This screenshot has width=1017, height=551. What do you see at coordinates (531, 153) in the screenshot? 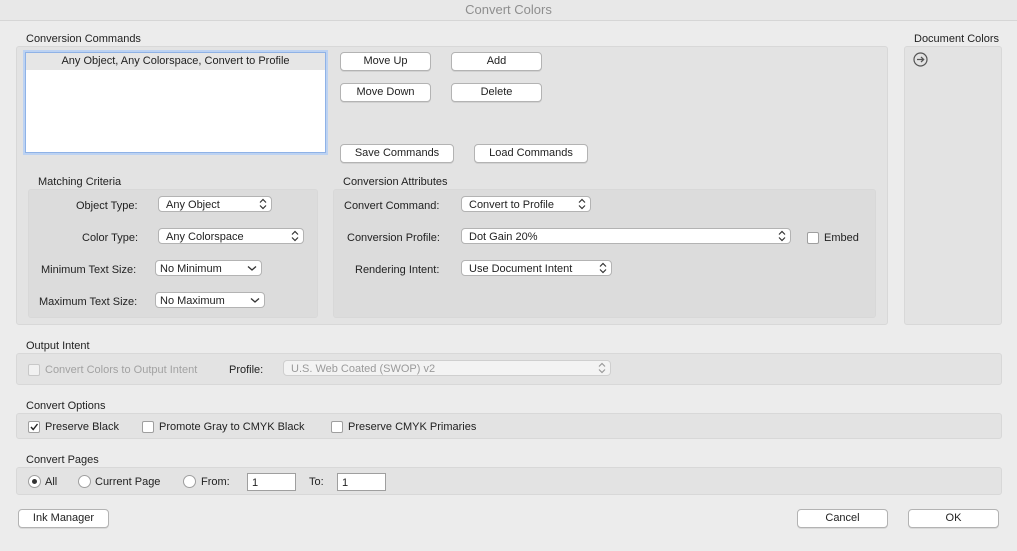
I see `load-commands-button: Load Commands` at bounding box center [531, 153].